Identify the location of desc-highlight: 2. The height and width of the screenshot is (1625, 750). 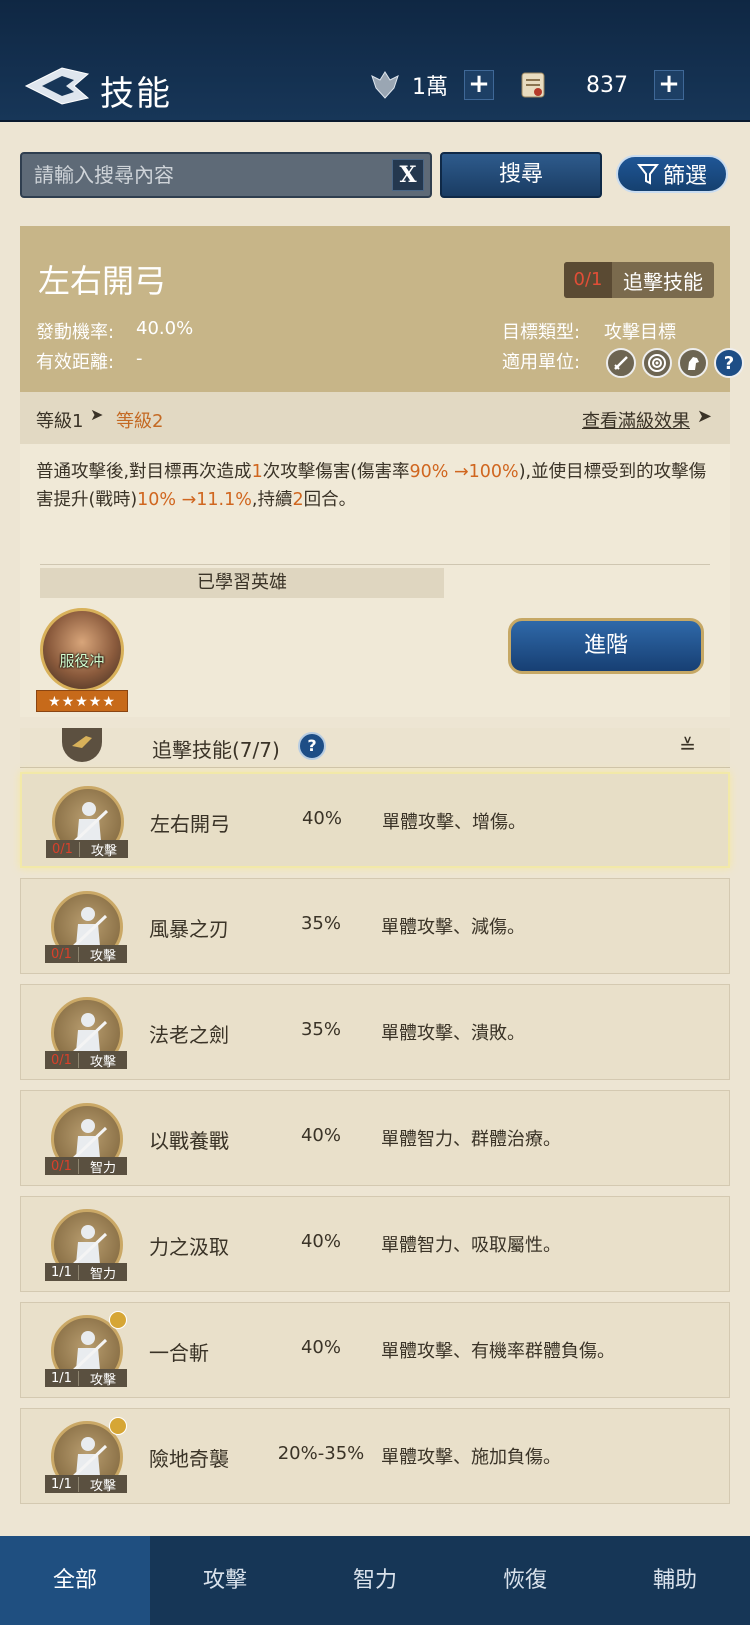
(298, 500).